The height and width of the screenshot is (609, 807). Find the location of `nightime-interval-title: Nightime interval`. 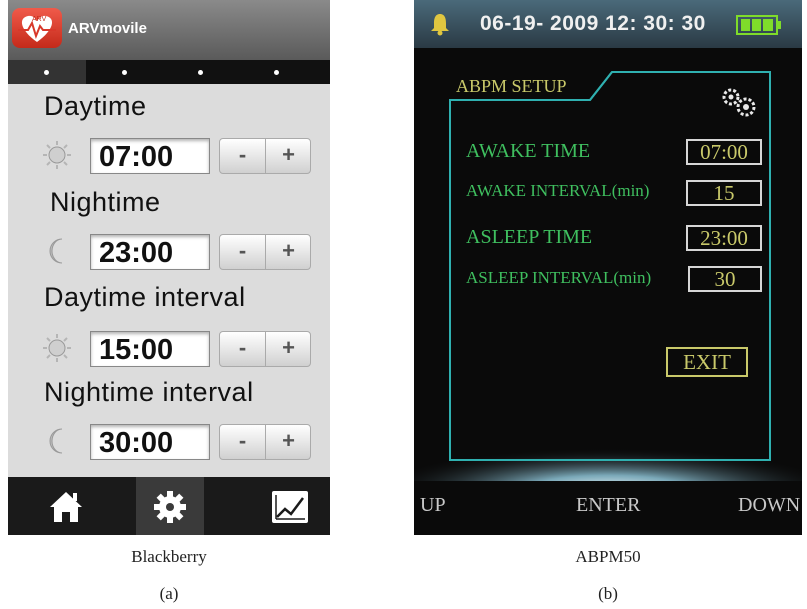

nightime-interval-title: Nightime interval is located at coordinates (149, 392).